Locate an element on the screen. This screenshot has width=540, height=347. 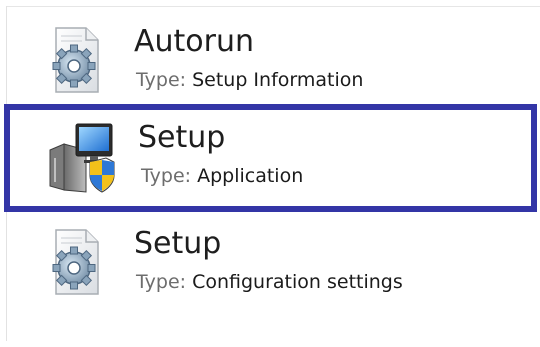
pane-top-divider is located at coordinates (273, 6).